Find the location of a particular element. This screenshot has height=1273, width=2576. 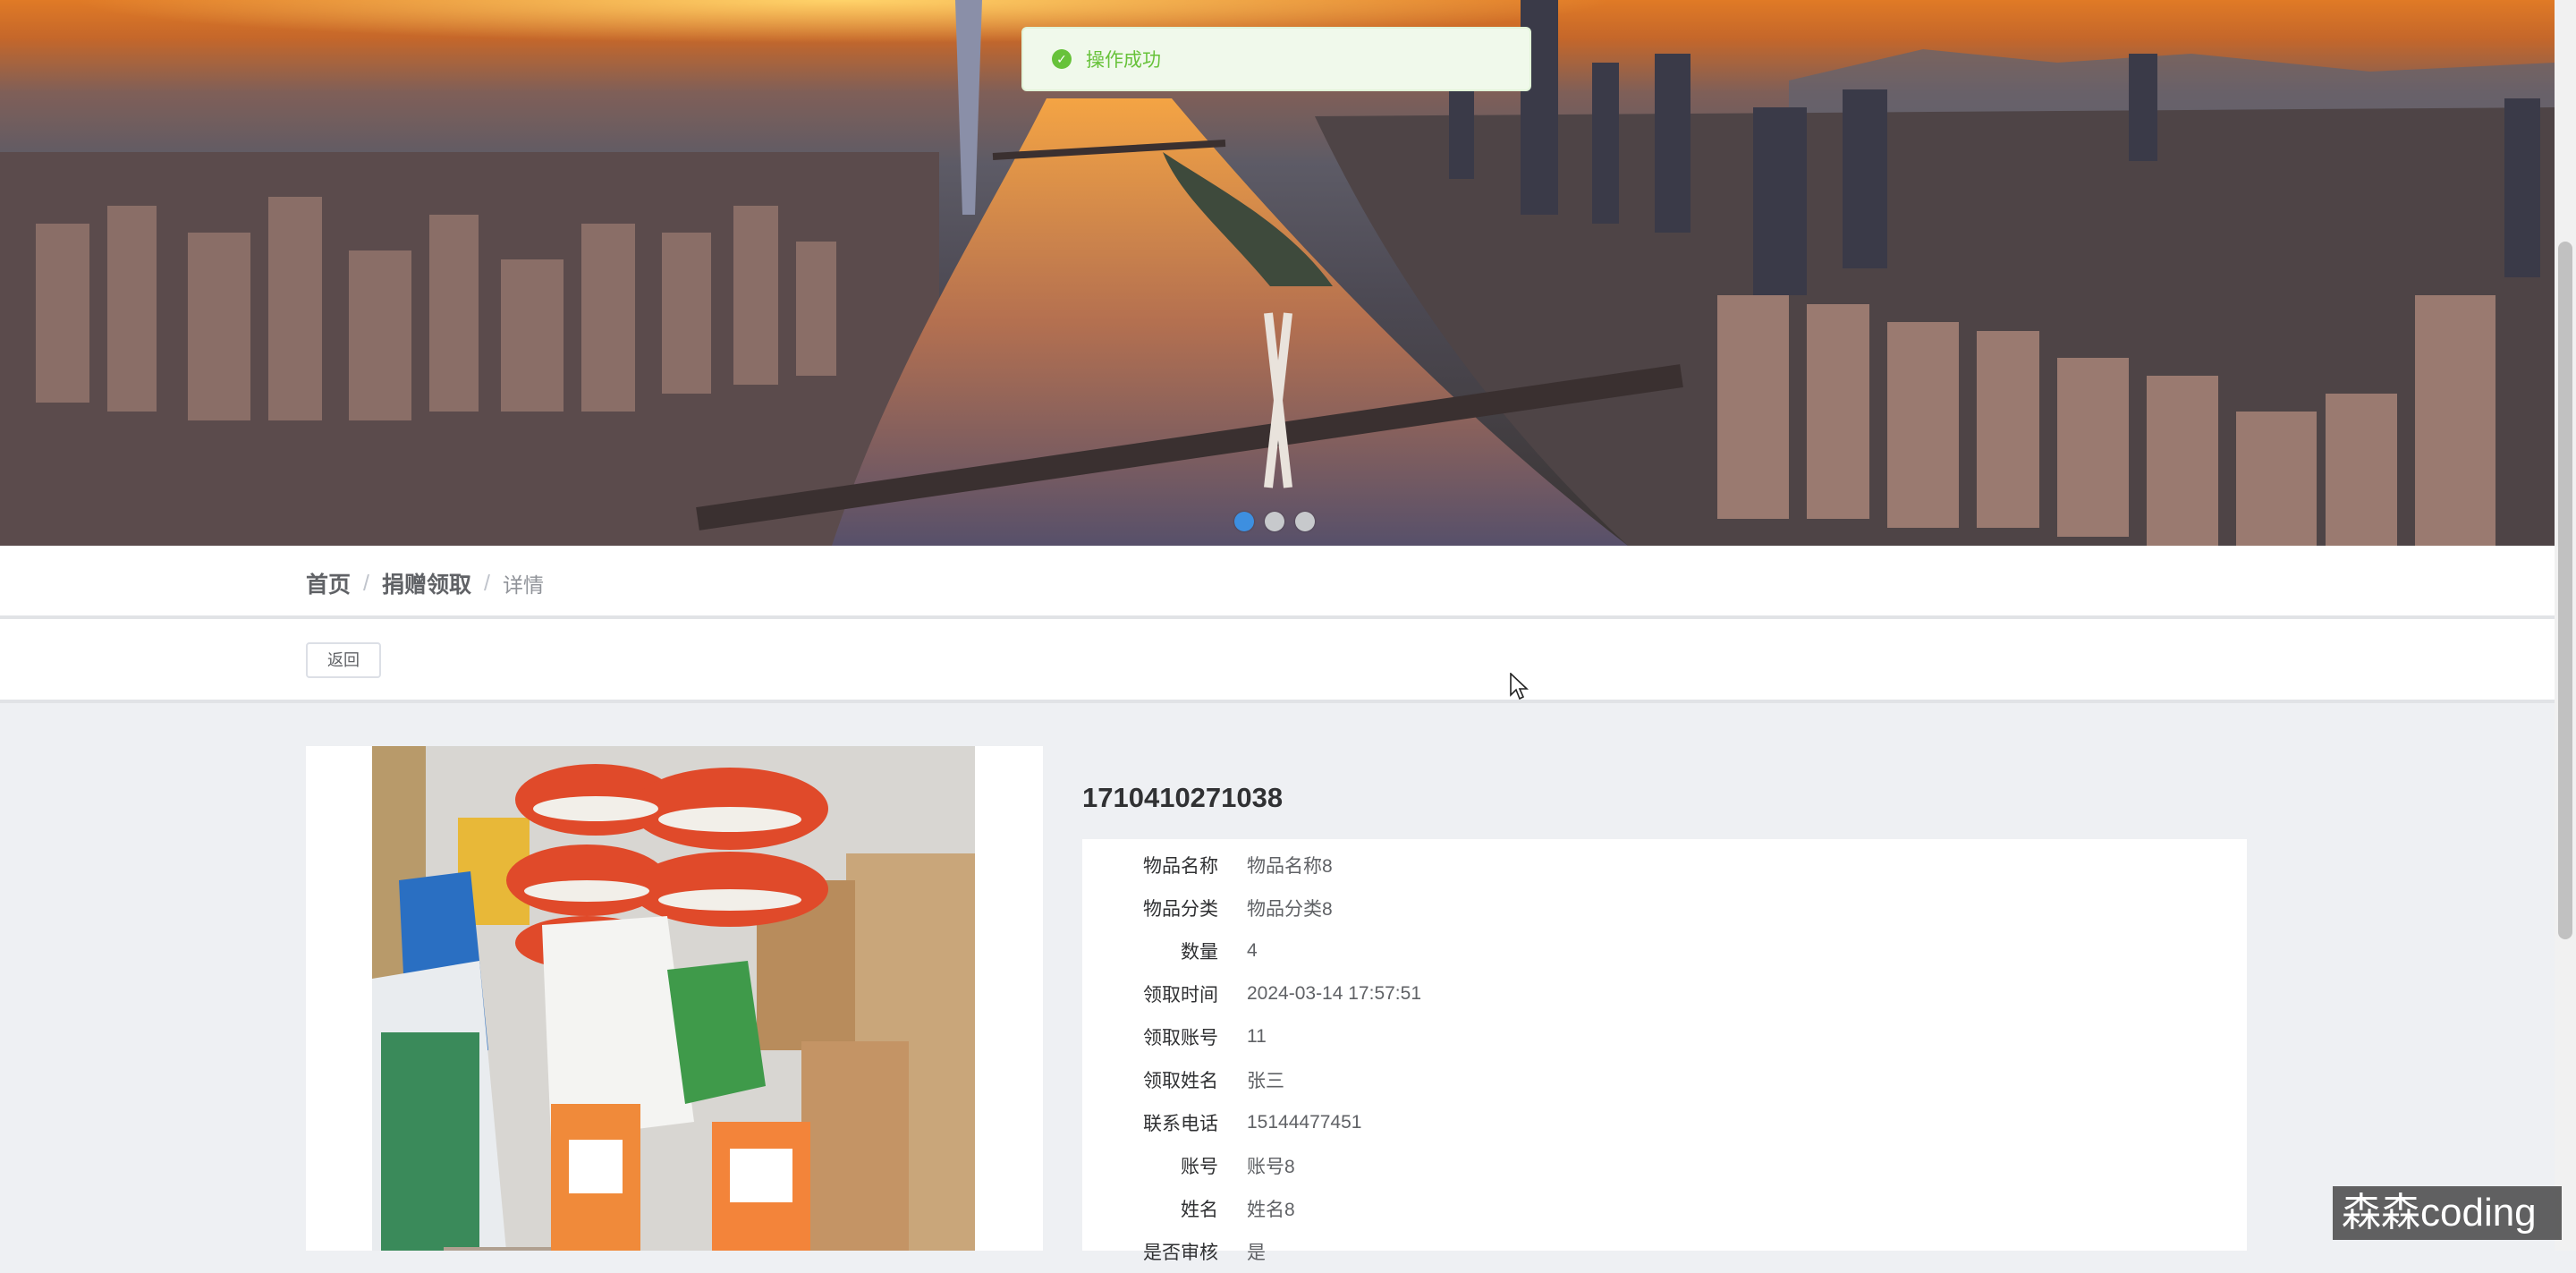

field-label: 姓名 is located at coordinates (1199, 1210).